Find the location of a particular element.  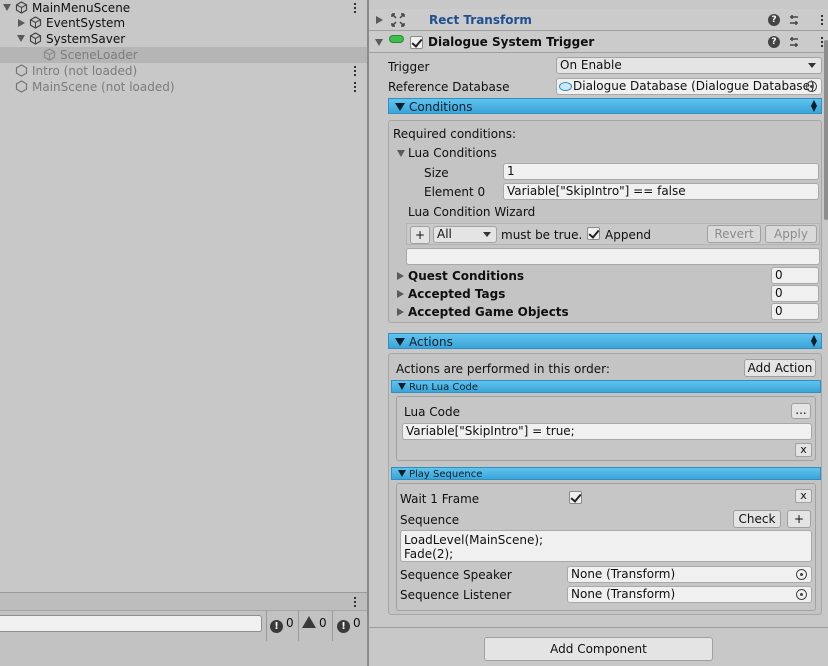

element0-input: Variable["SkipIntro"] == false is located at coordinates (661, 191).